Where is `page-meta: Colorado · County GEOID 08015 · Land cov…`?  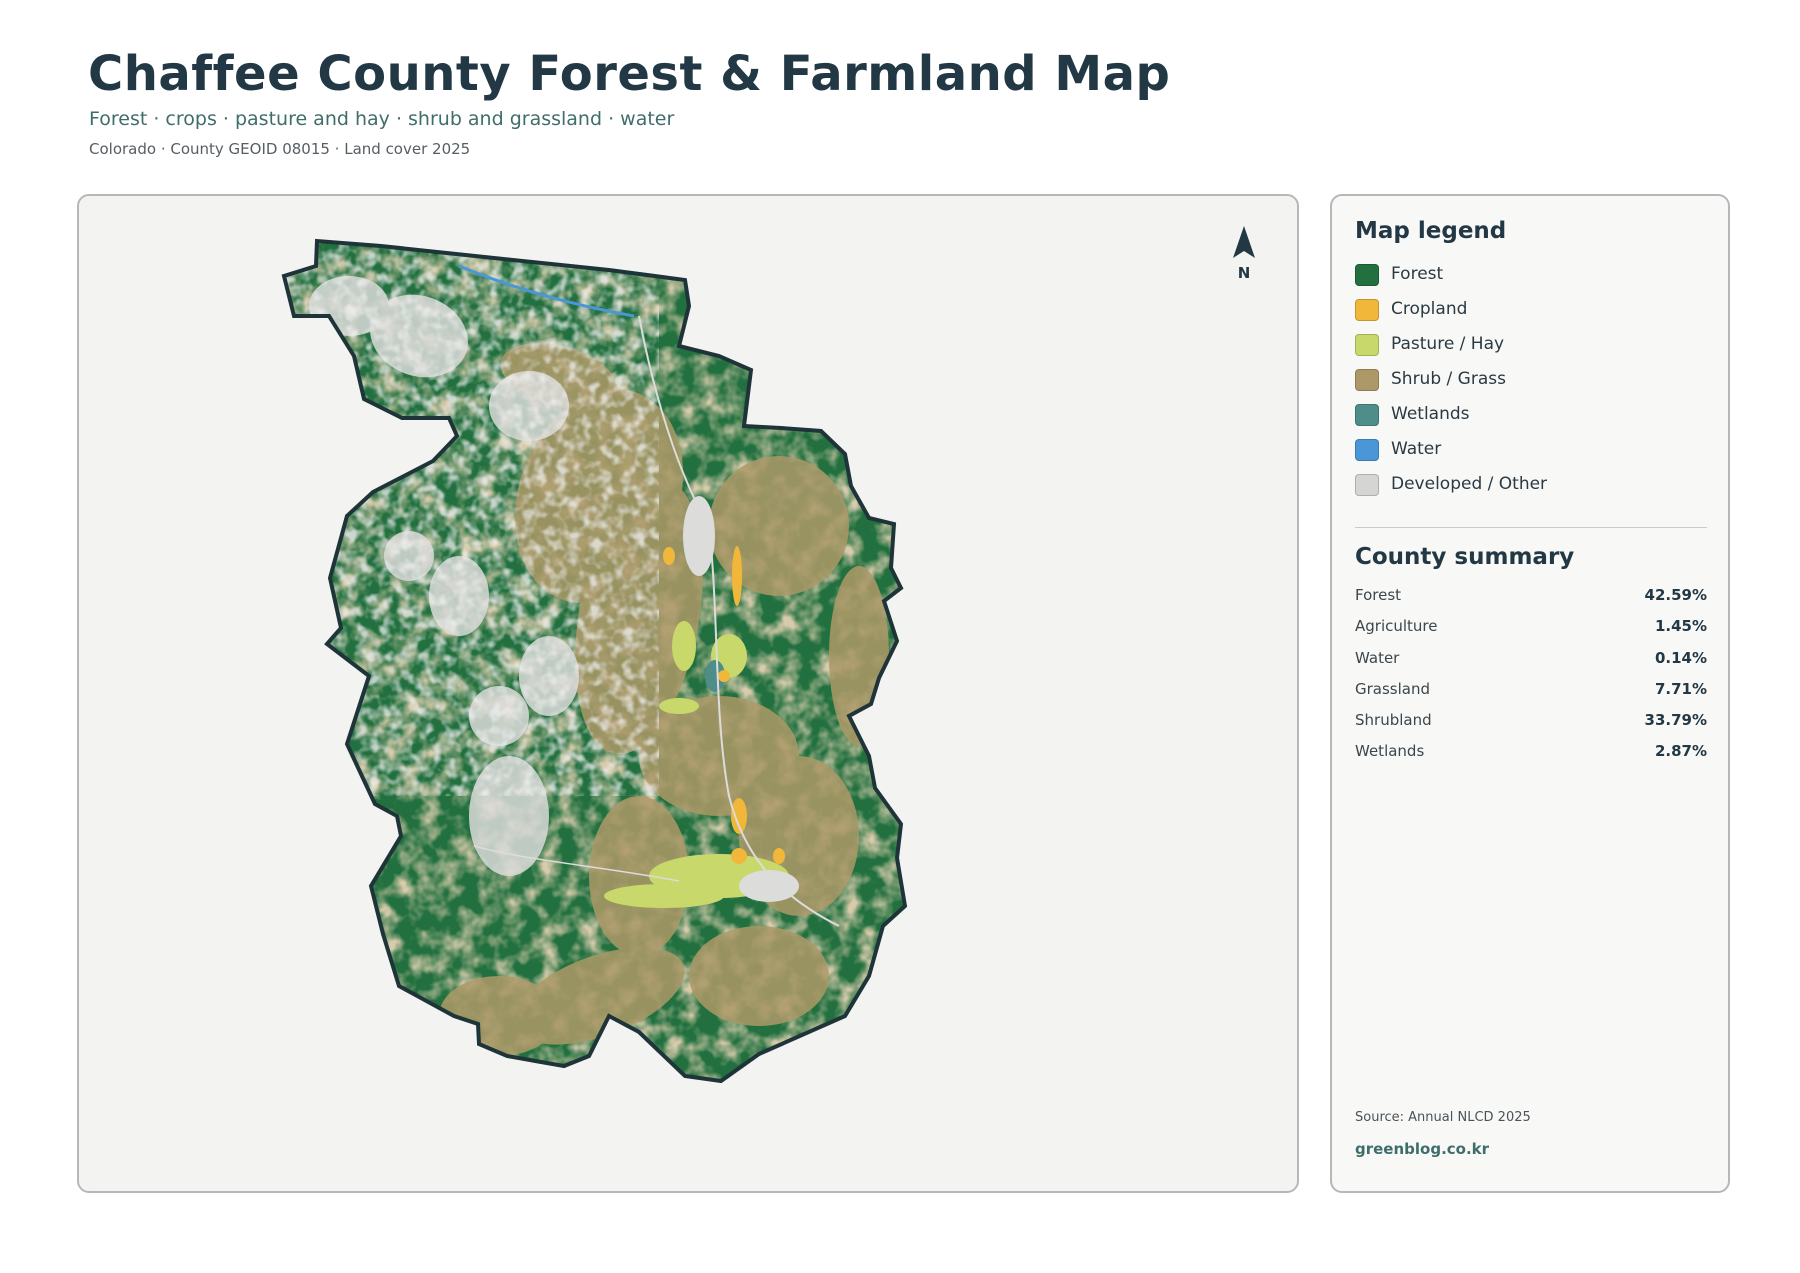 page-meta: Colorado · County GEOID 08015 · Land cov… is located at coordinates (280, 149).